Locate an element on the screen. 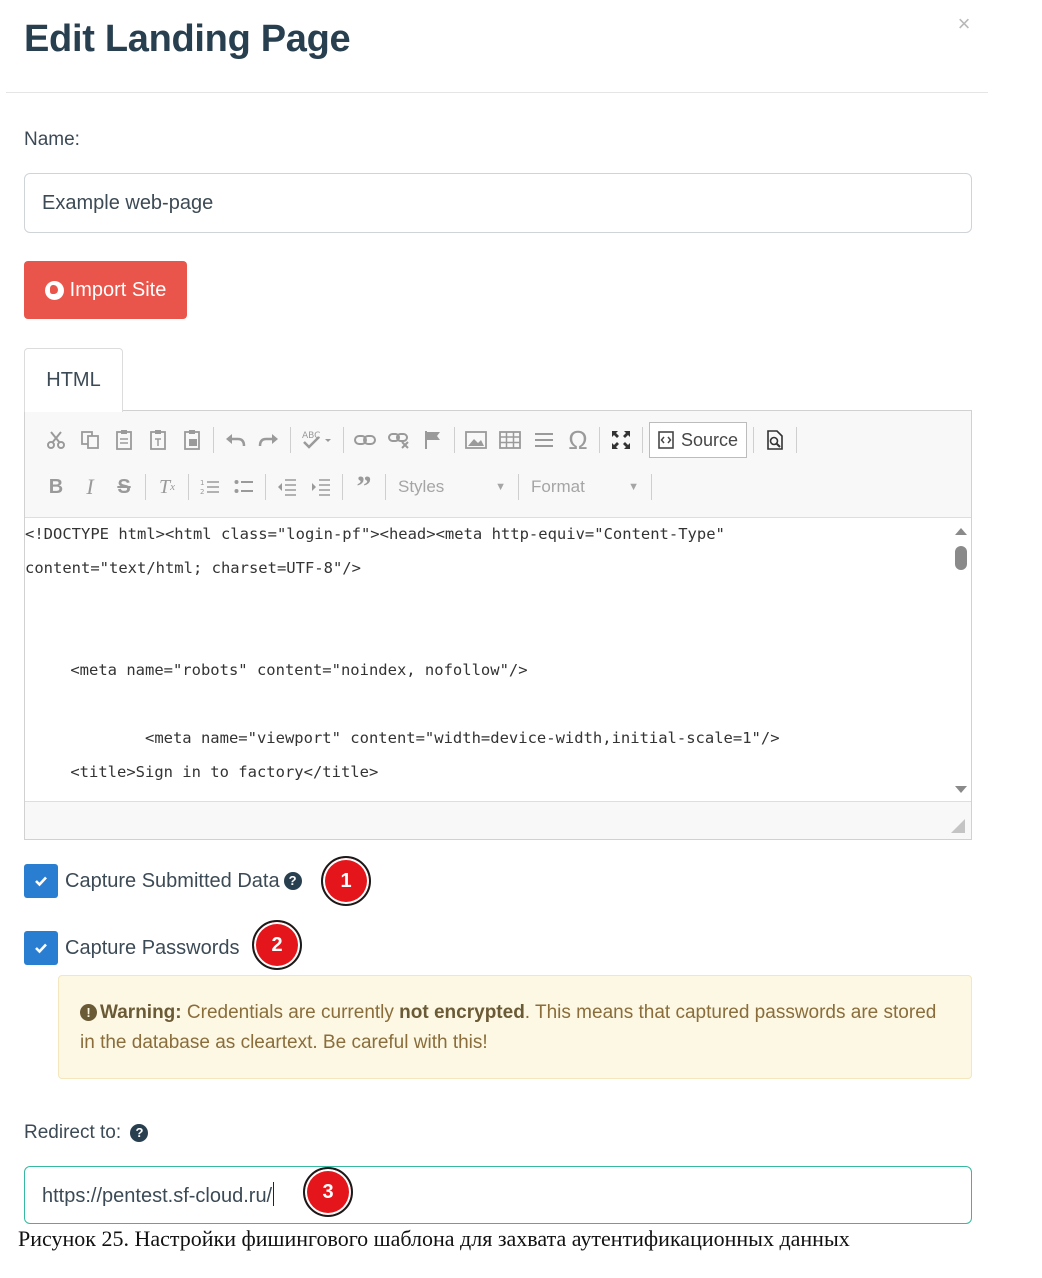 The image size is (1042, 1278). editor-toolbar-row-2: B I S Tx 12 ” Styles ▼ Format ▼ is located at coordinates (347, 487).